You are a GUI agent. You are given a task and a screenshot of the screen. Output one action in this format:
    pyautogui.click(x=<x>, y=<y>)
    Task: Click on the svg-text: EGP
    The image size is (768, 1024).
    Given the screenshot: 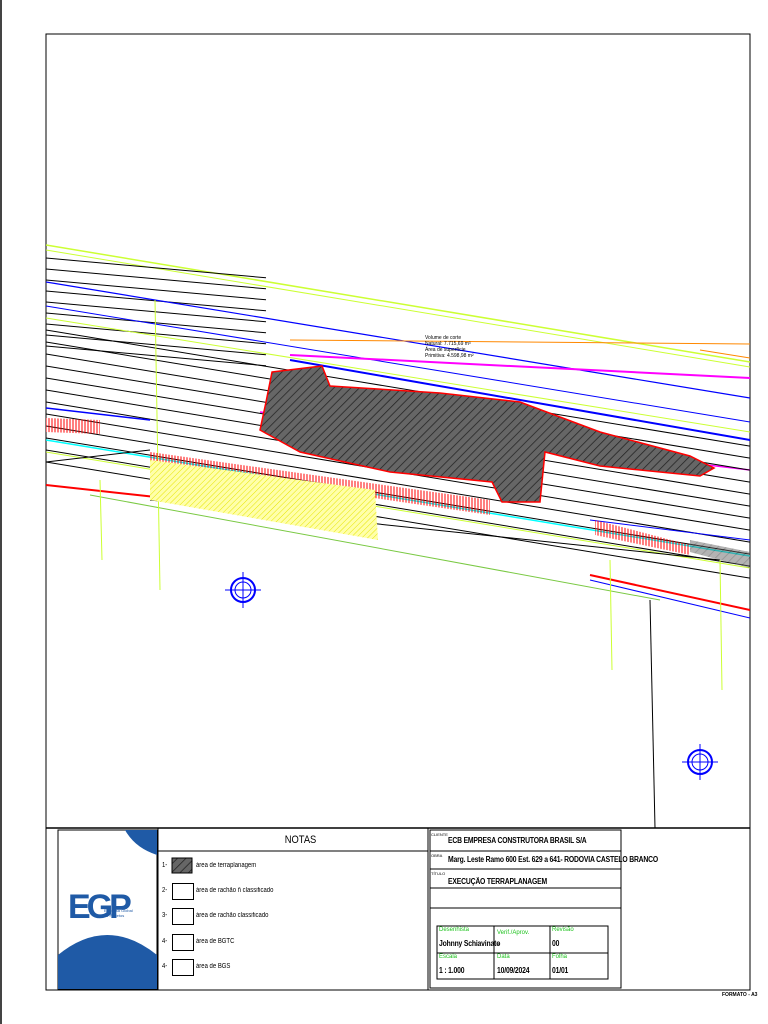 What is the action you would take?
    pyautogui.click(x=99, y=907)
    